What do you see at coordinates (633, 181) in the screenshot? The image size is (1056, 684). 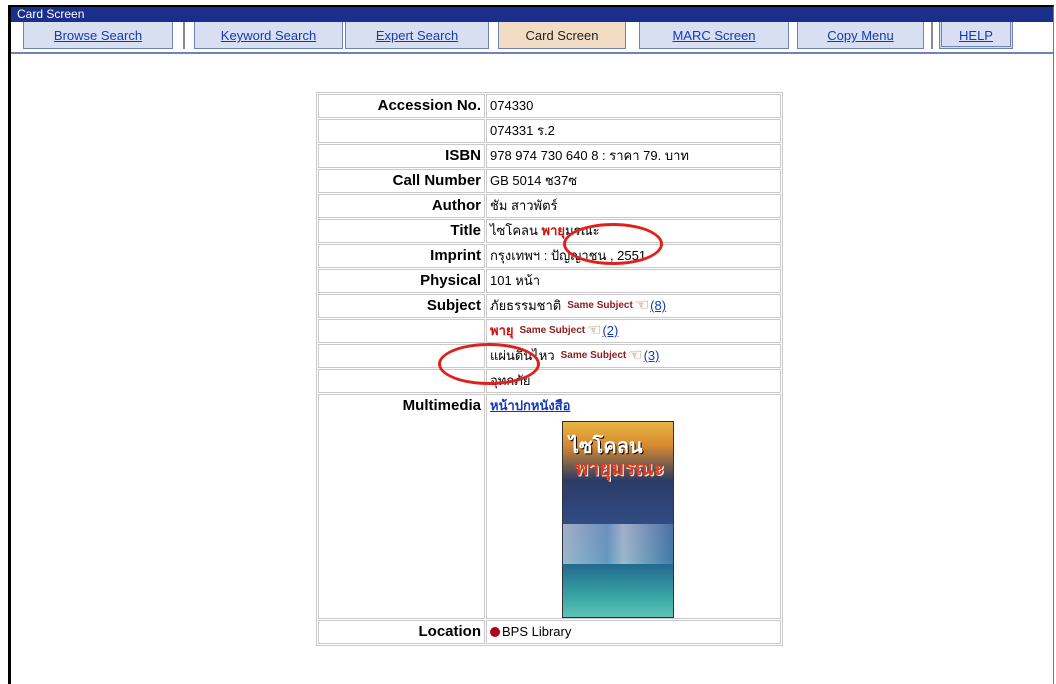 I see `call-number-value: GB 5014 ช37ซ` at bounding box center [633, 181].